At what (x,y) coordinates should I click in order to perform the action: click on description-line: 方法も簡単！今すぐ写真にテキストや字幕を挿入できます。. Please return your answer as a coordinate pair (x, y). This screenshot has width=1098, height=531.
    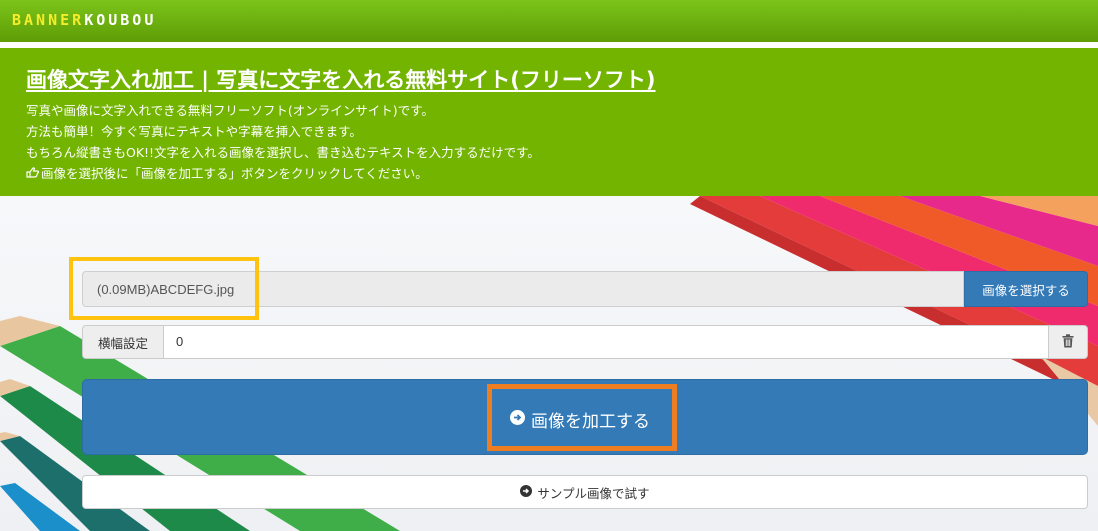
    Looking at the image, I should click on (194, 131).